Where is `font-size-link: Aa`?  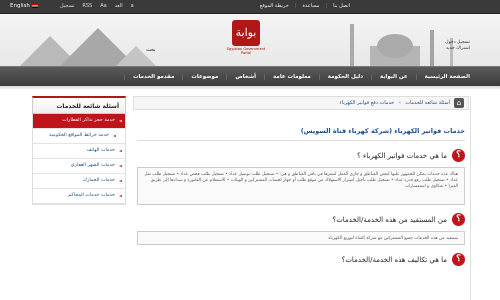
font-size-link: Aa is located at coordinates (103, 6).